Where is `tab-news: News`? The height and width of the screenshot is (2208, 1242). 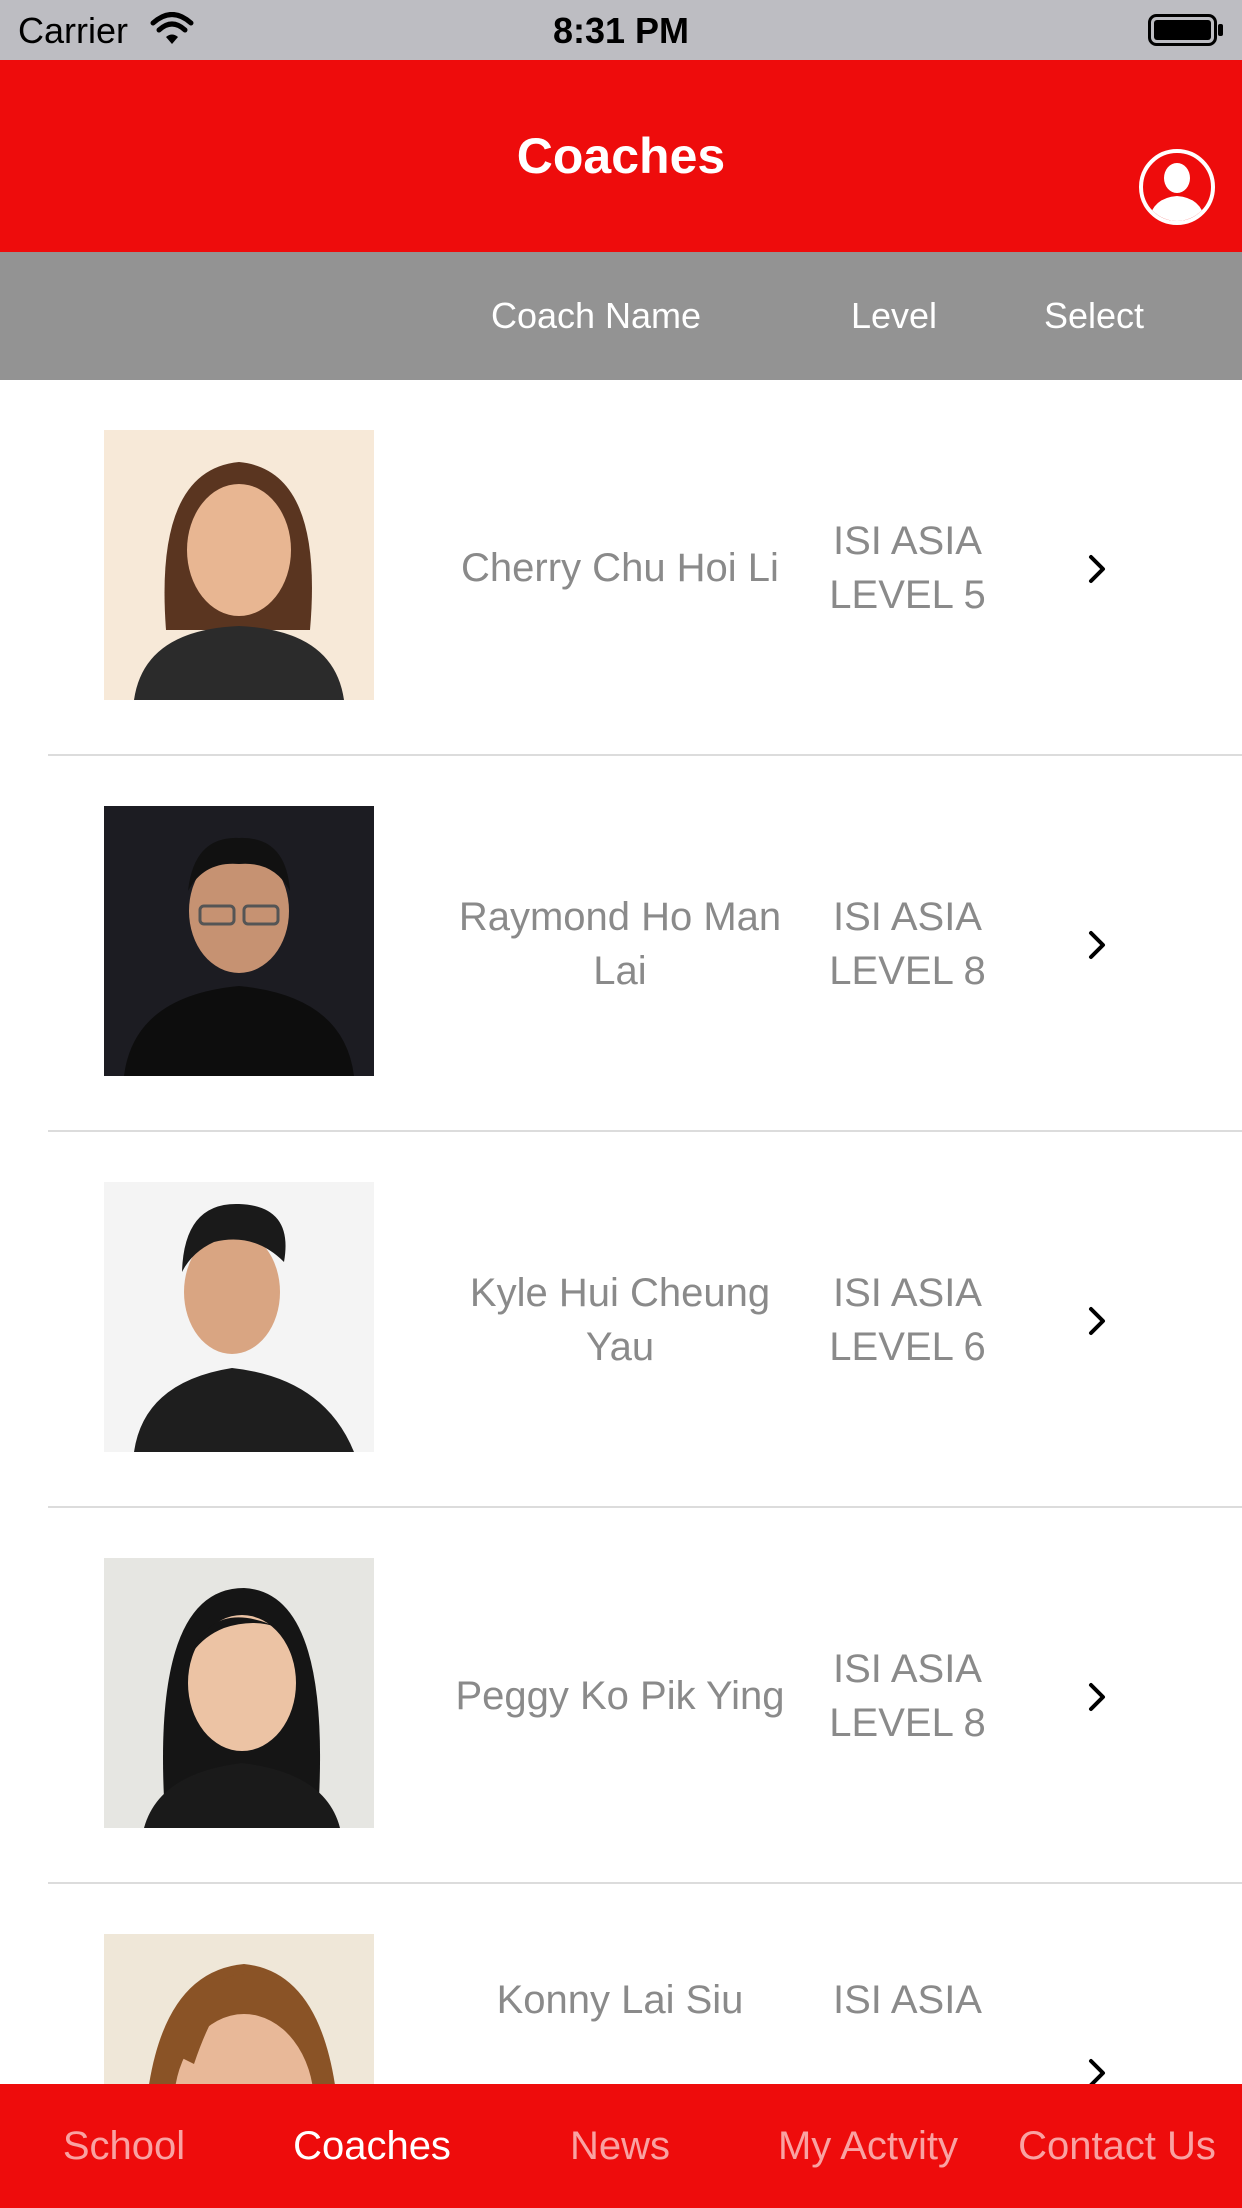 tab-news: News is located at coordinates (620, 2146).